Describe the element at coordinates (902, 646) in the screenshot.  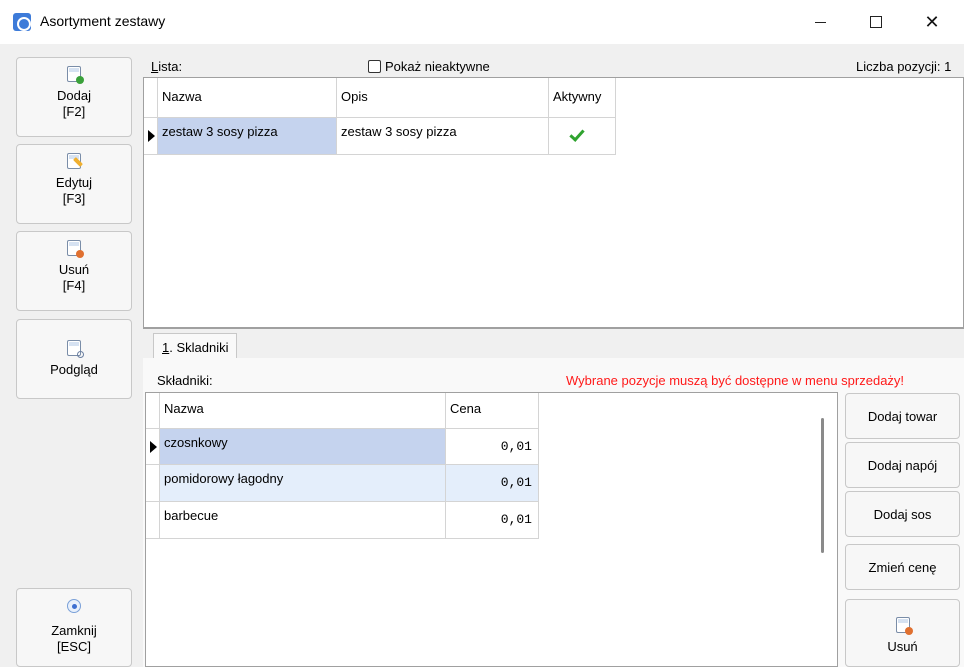
I see `remove-component-label: Usuń` at that location.